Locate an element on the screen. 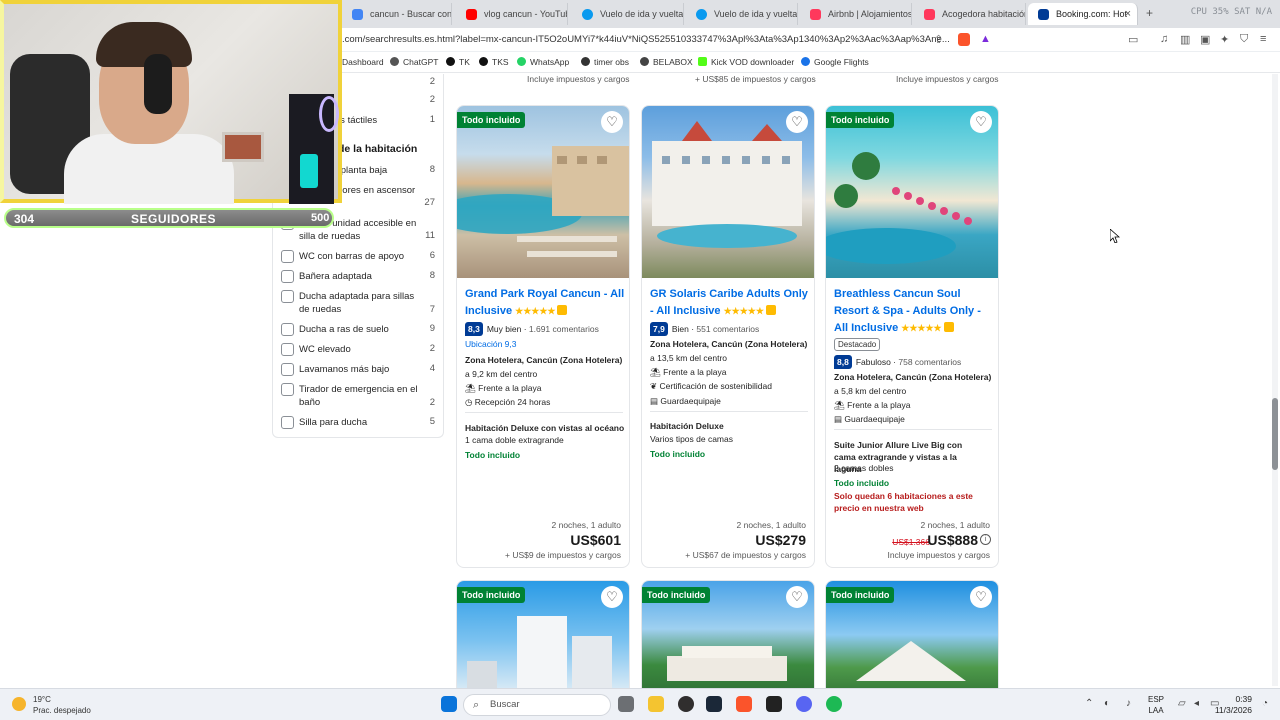 This screenshot has height=720, width=1280. bookmark-kick-vod: Kick VOD downloader is located at coordinates (746, 62).